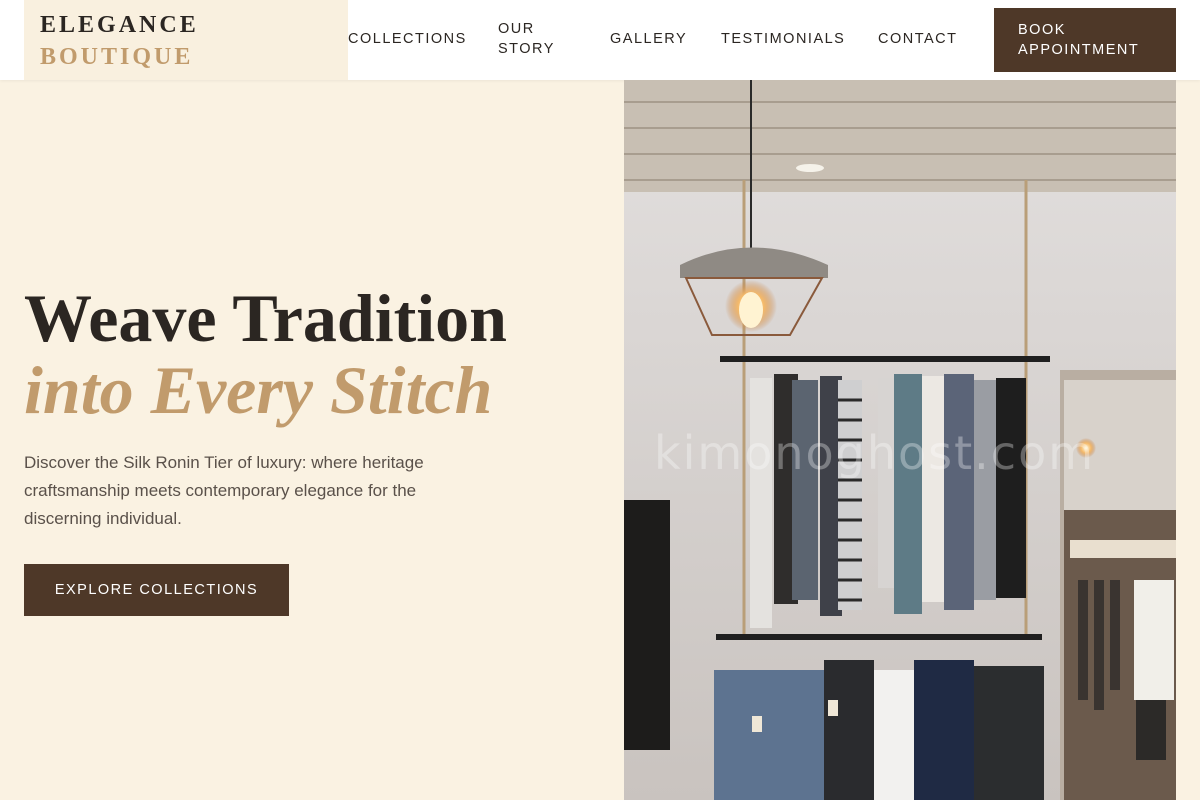 This screenshot has width=1200, height=800. I want to click on book-appointment-button: BOOK APPOINTMENT, so click(1085, 40).